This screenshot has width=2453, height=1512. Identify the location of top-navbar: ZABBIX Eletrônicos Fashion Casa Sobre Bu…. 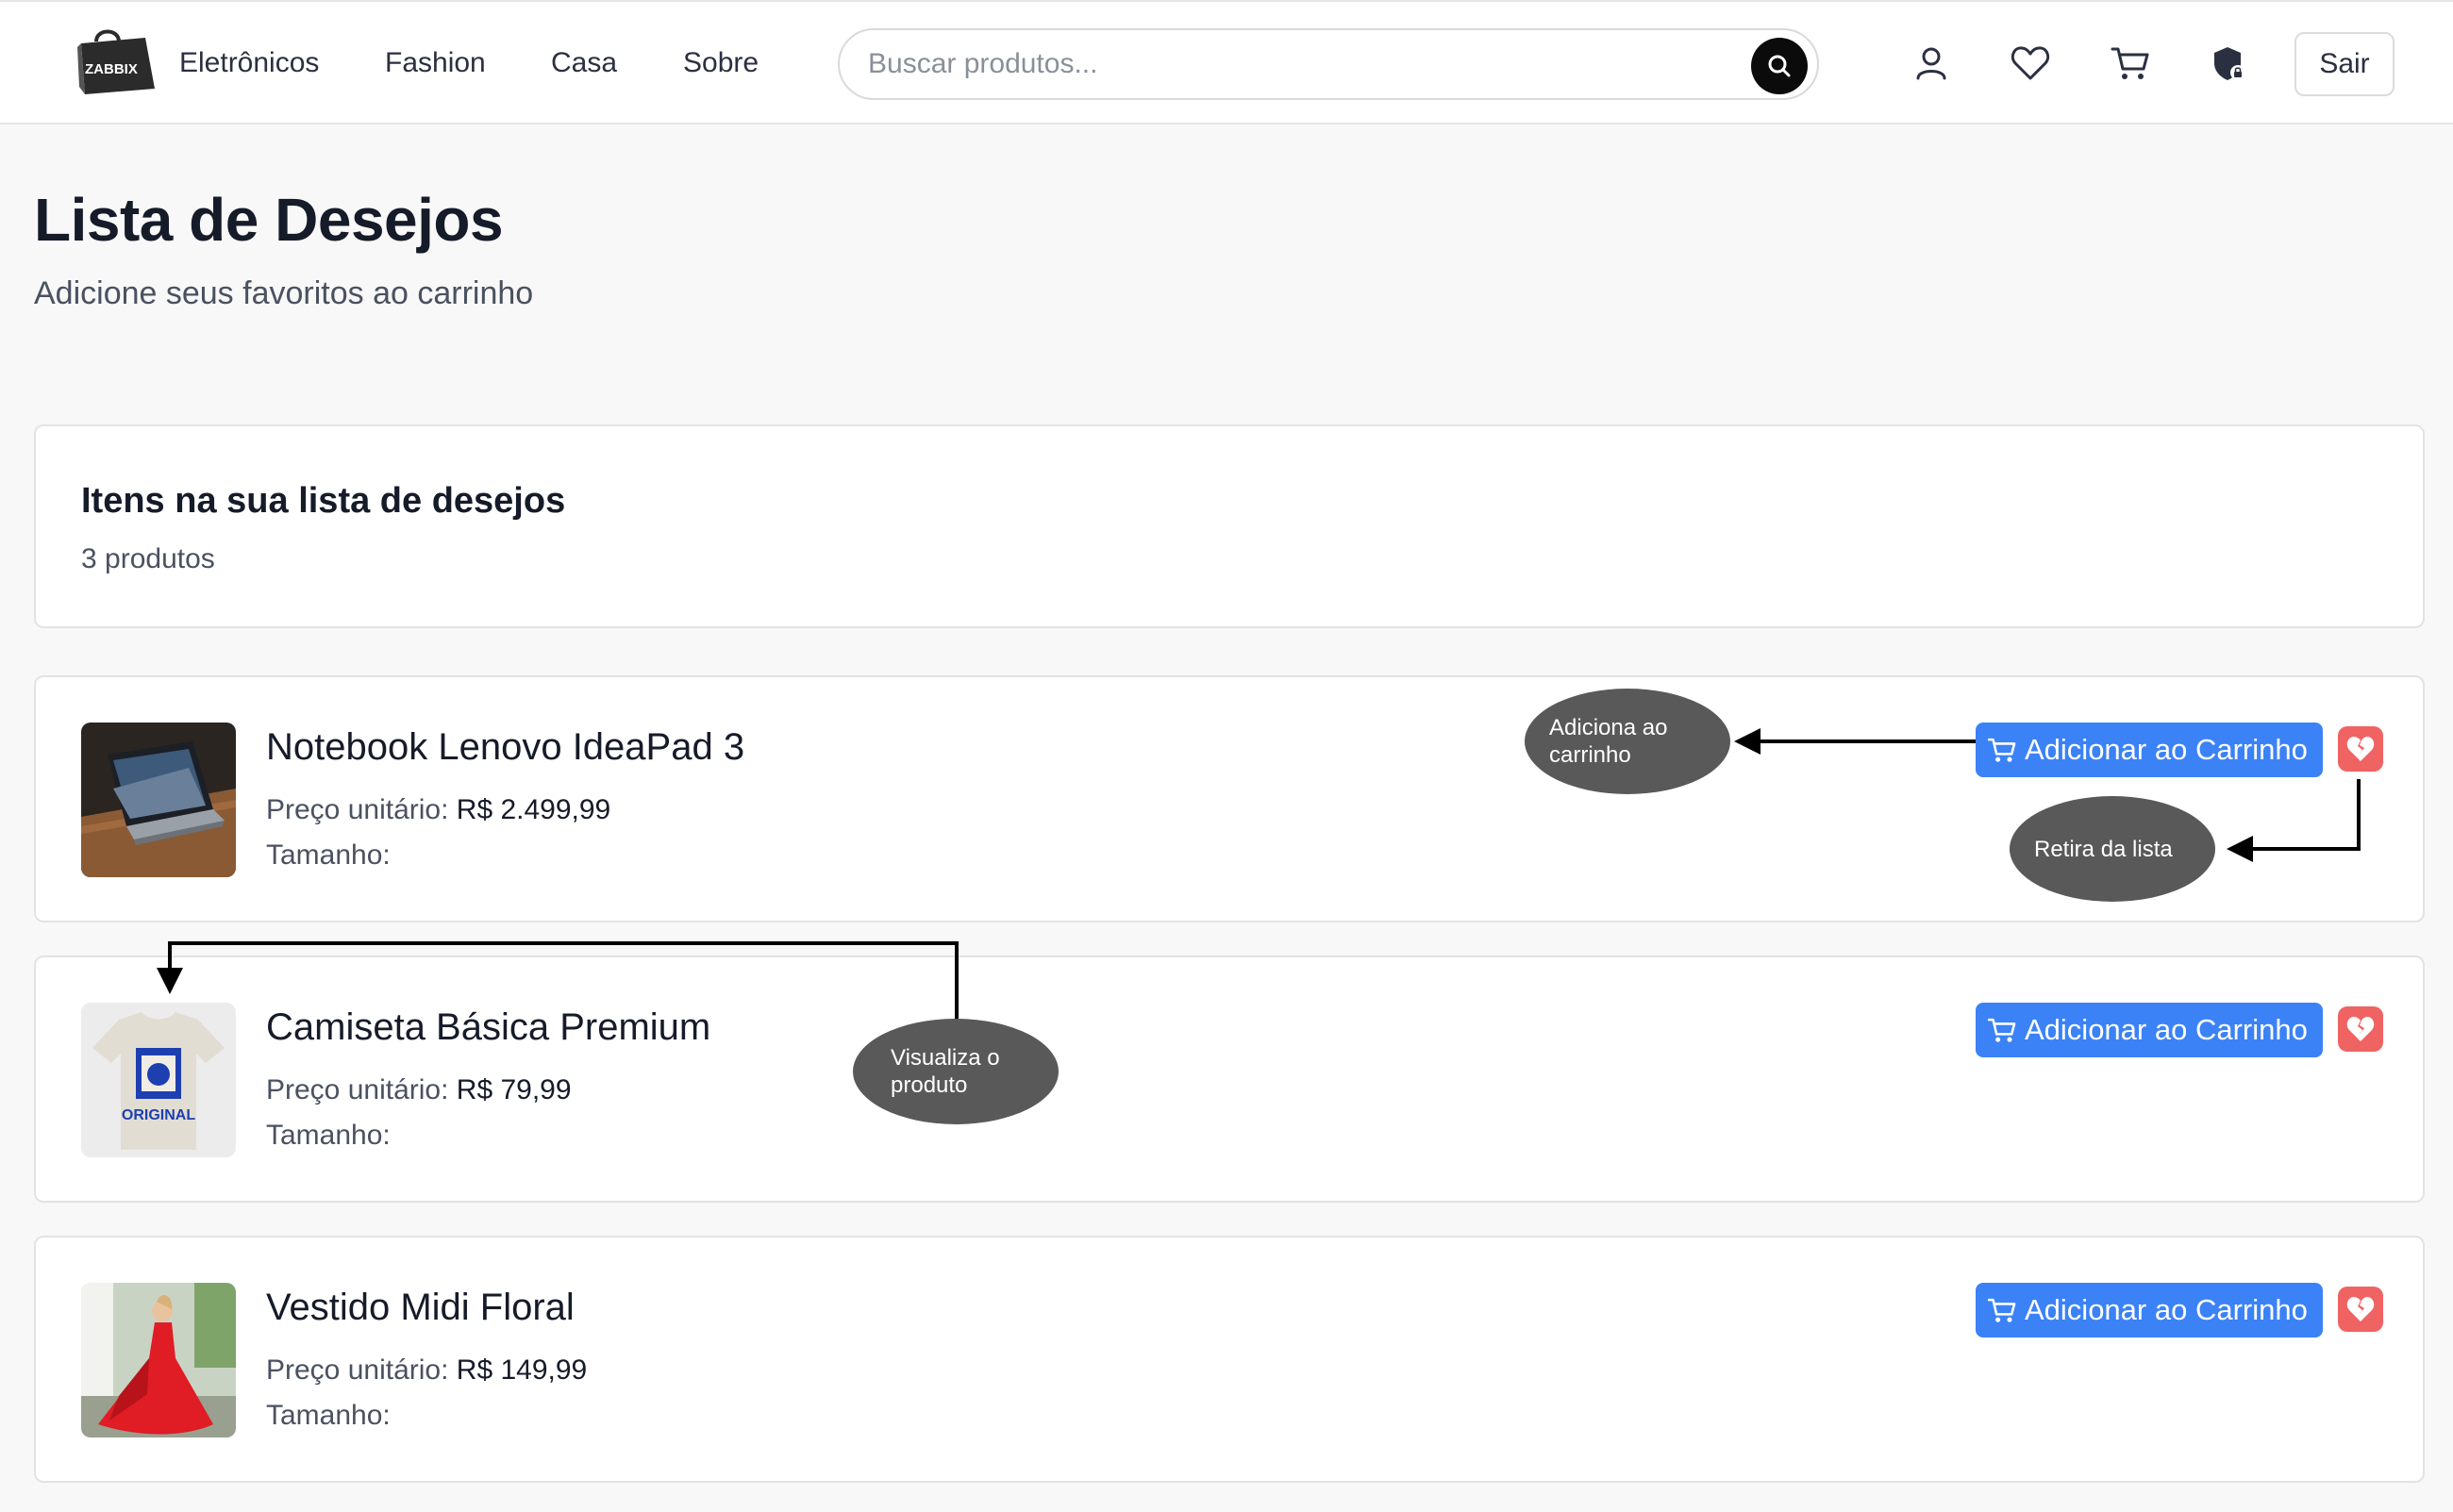
(1226, 62).